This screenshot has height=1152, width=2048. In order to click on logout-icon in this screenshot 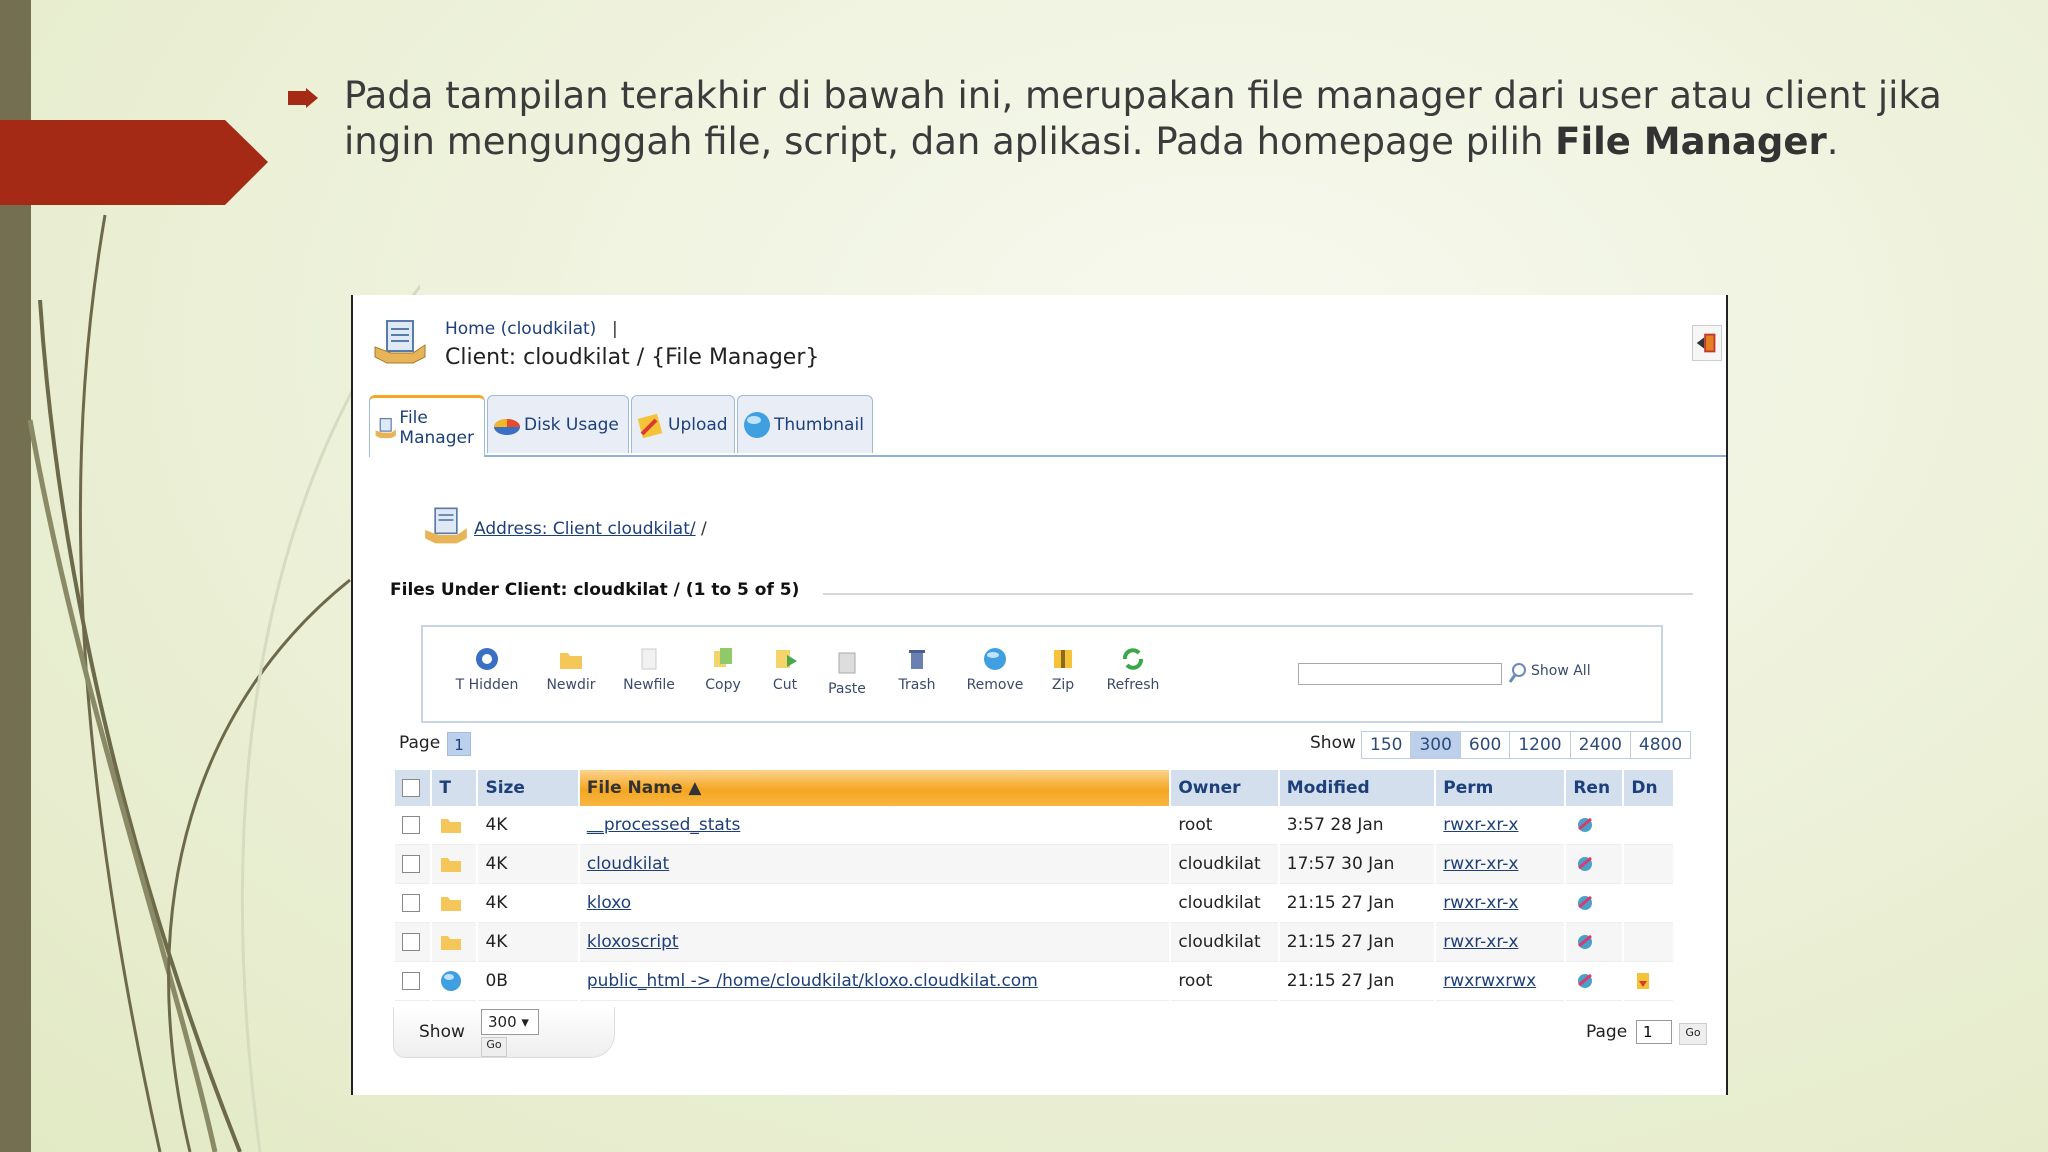, I will do `click(1706, 343)`.